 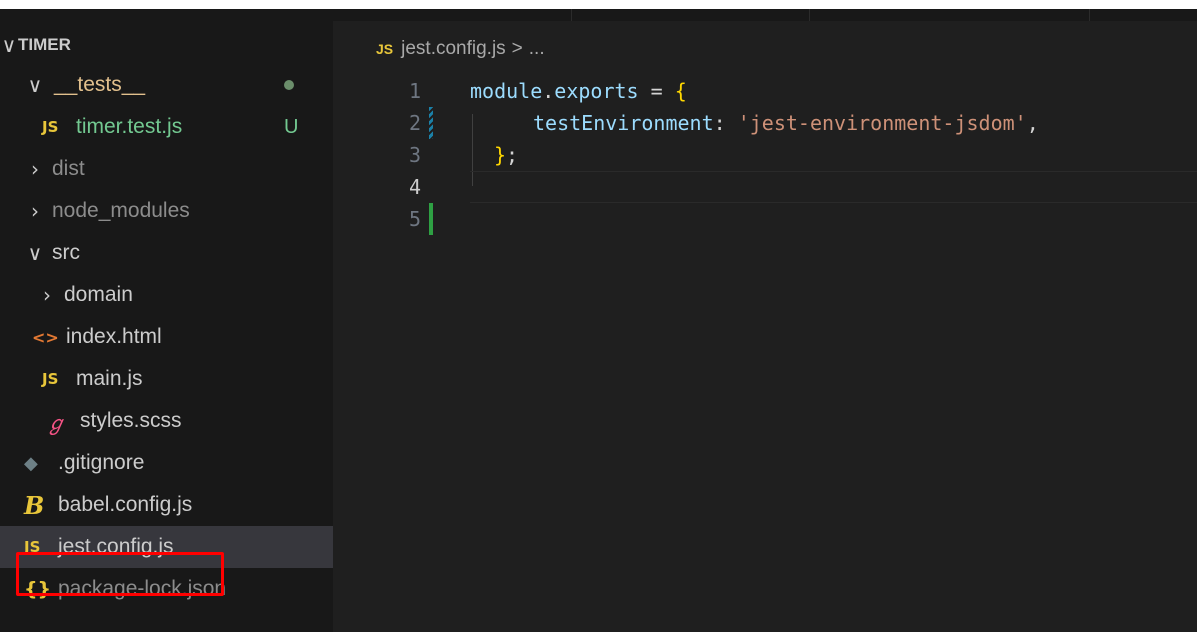 What do you see at coordinates (680, 91) in the screenshot?
I see `code-token: {` at bounding box center [680, 91].